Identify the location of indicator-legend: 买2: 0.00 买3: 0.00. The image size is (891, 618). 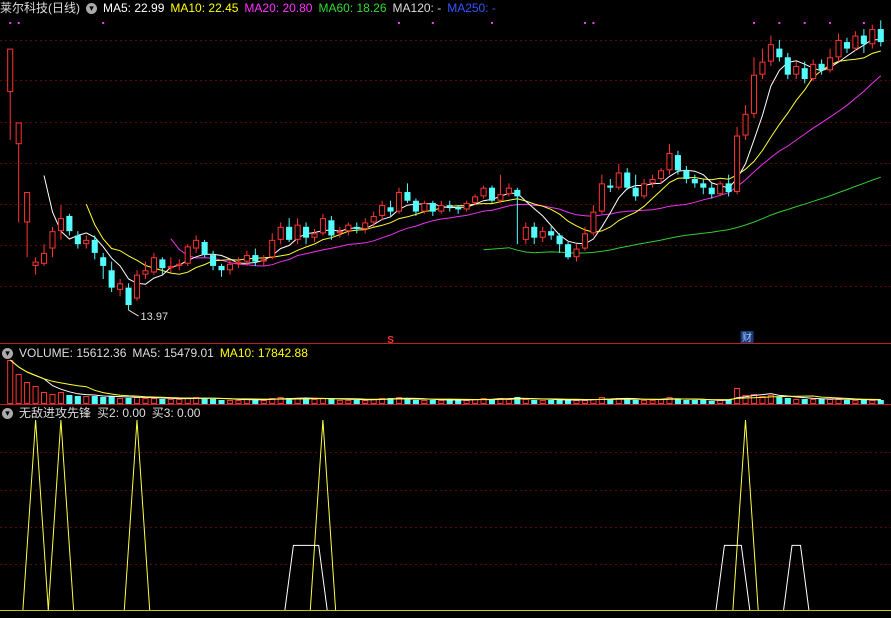
(151, 413).